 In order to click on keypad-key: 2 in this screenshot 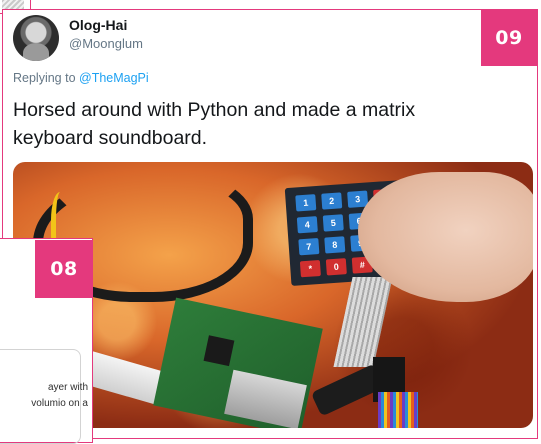, I will do `click(332, 201)`.